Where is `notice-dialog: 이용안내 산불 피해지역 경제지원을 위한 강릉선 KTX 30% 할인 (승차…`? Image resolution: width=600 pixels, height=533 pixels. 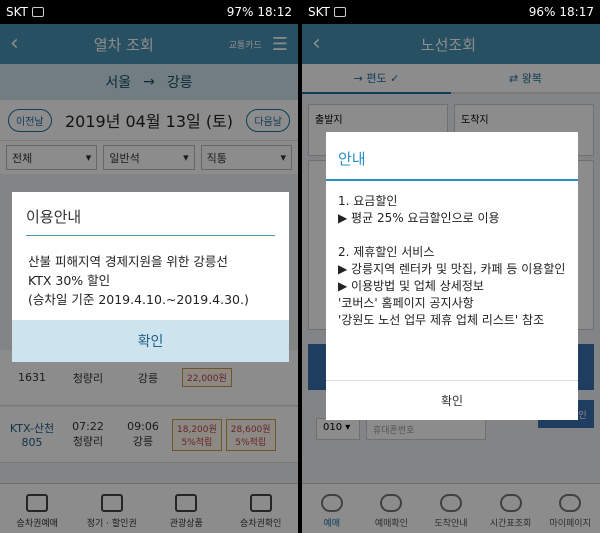
notice-dialog: 이용안내 산불 피해지역 경제지원을 위한 강릉선 KTX 30% 할인 (승차… is located at coordinates (150, 277).